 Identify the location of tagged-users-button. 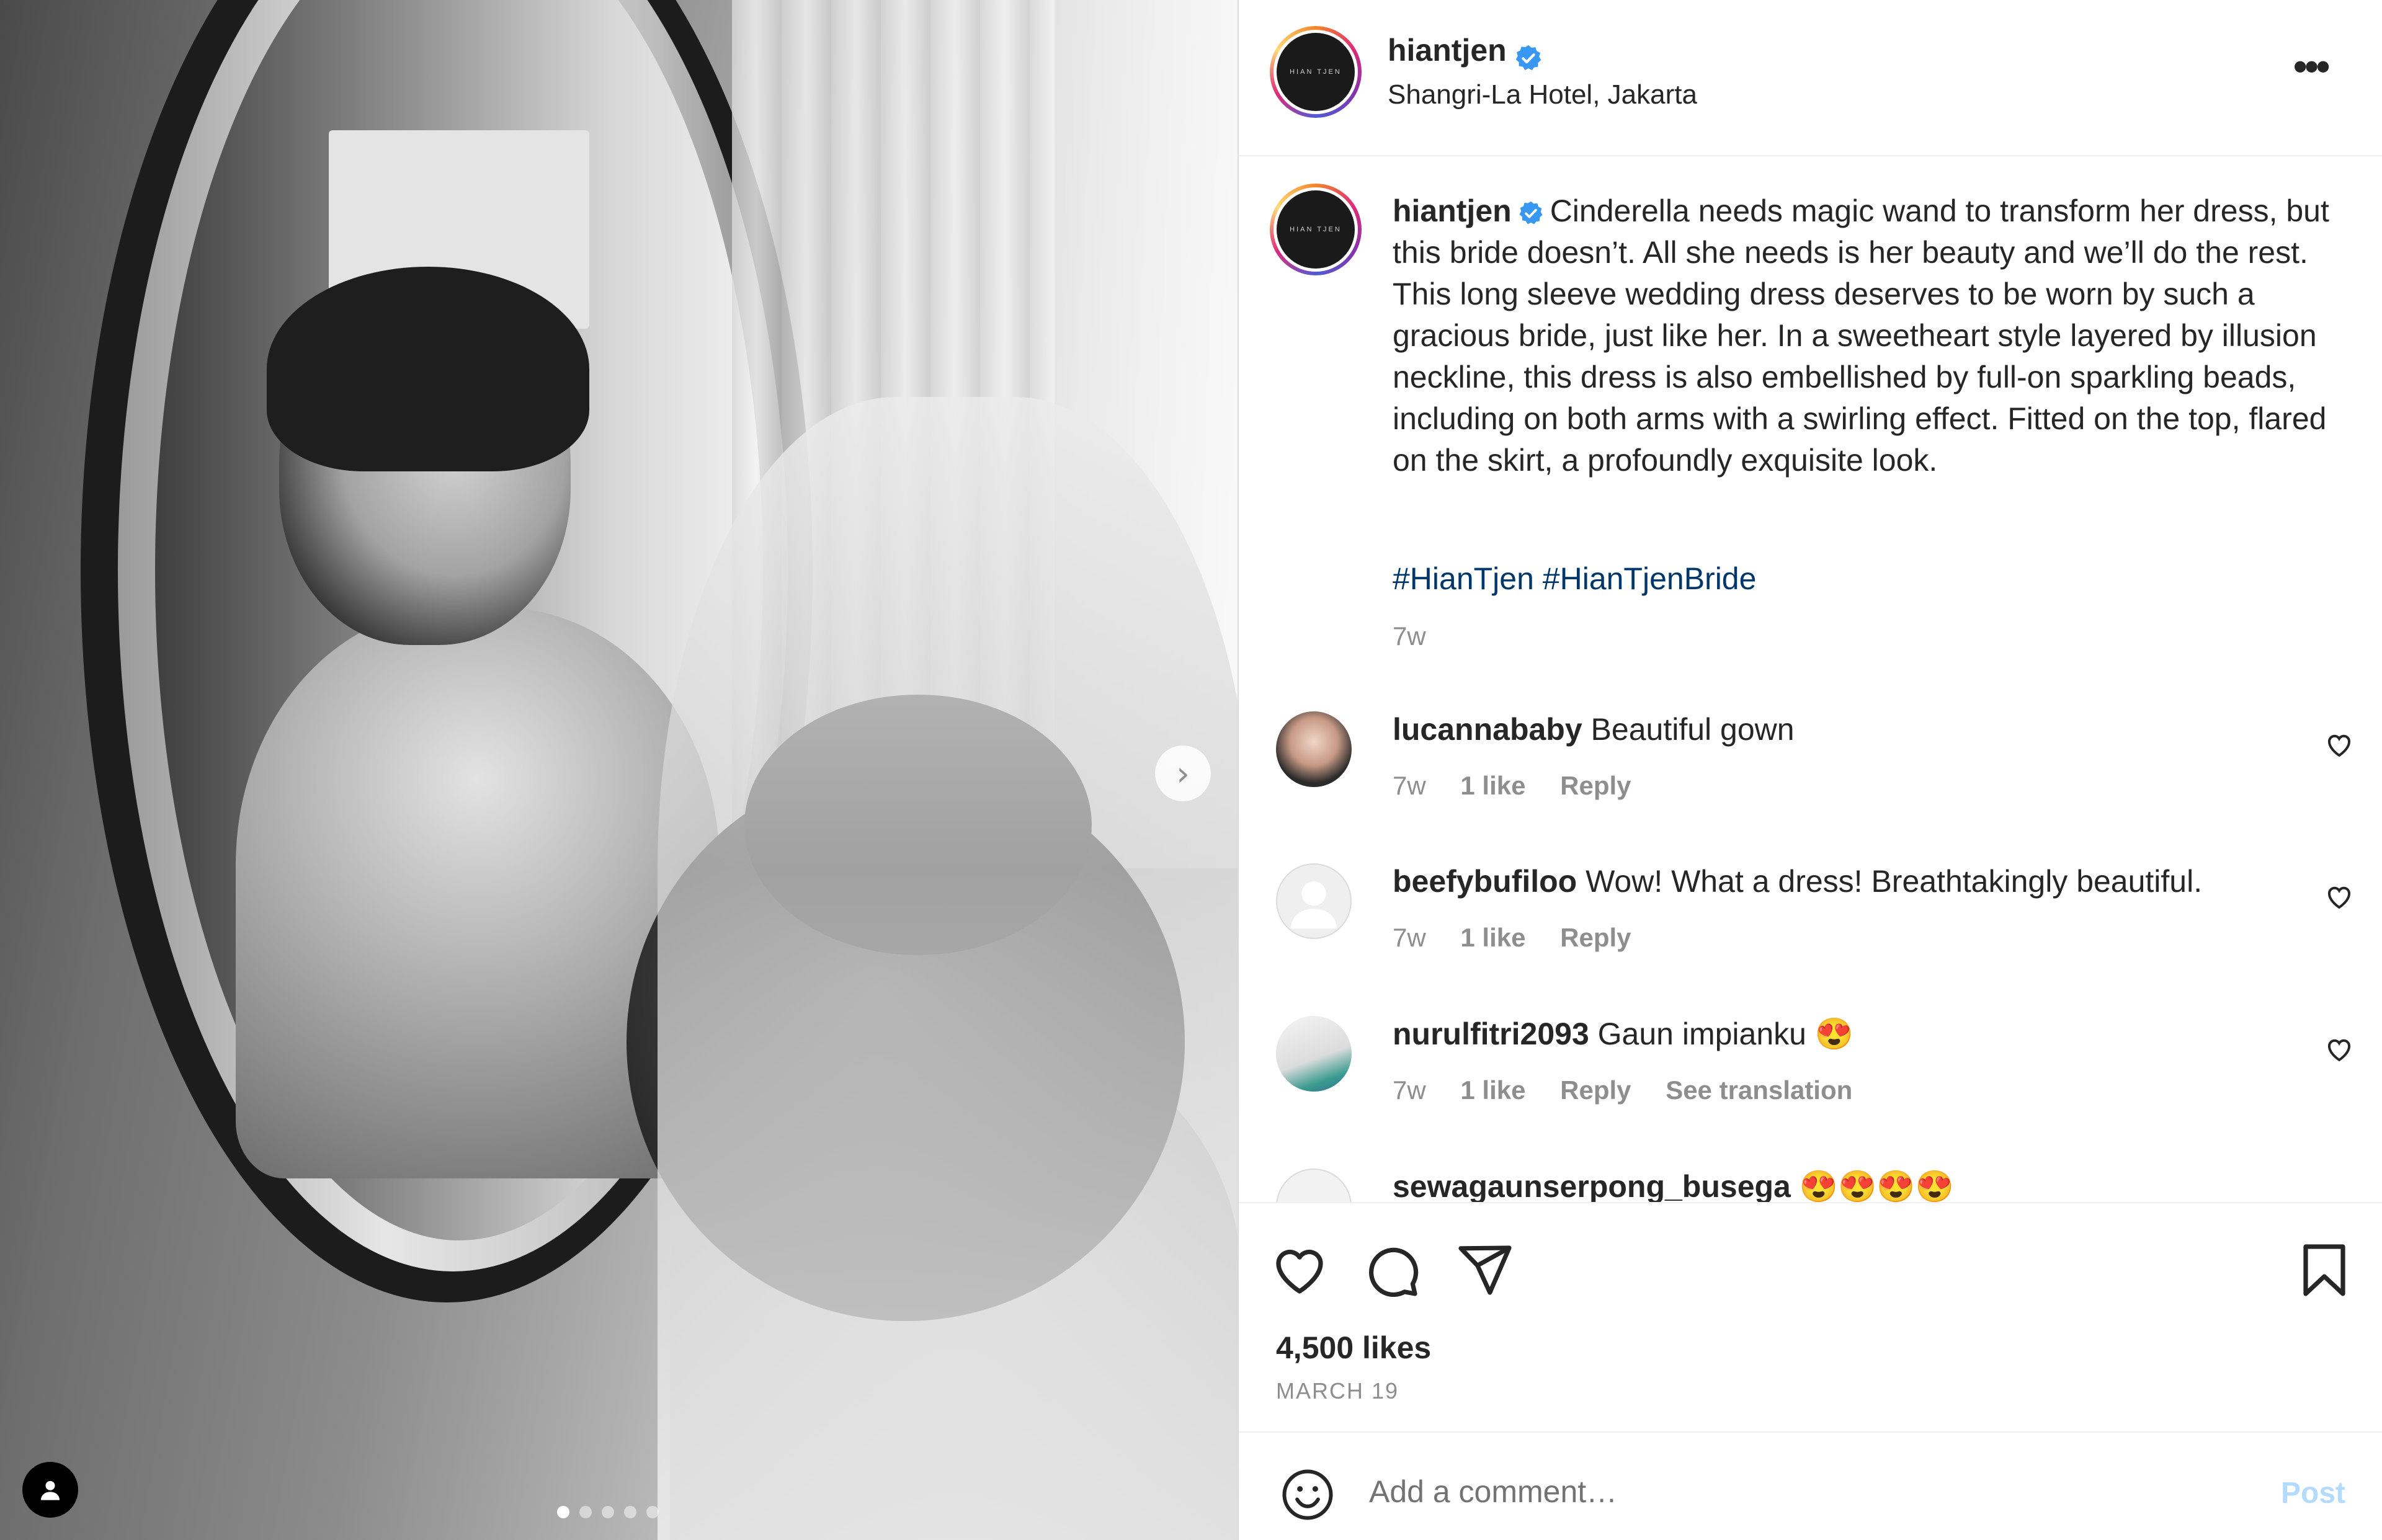
(50, 1490).